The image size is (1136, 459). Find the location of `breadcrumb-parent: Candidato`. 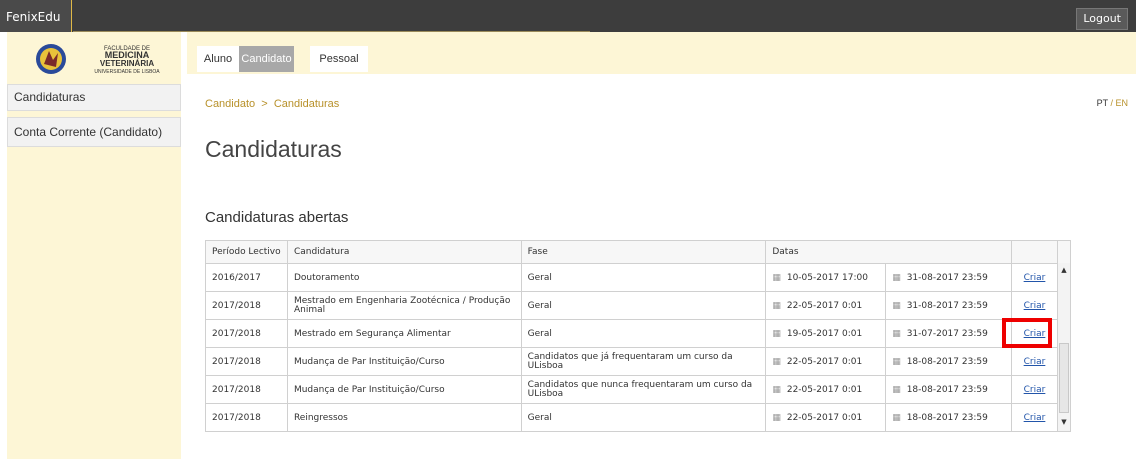

breadcrumb-parent: Candidato is located at coordinates (230, 104).